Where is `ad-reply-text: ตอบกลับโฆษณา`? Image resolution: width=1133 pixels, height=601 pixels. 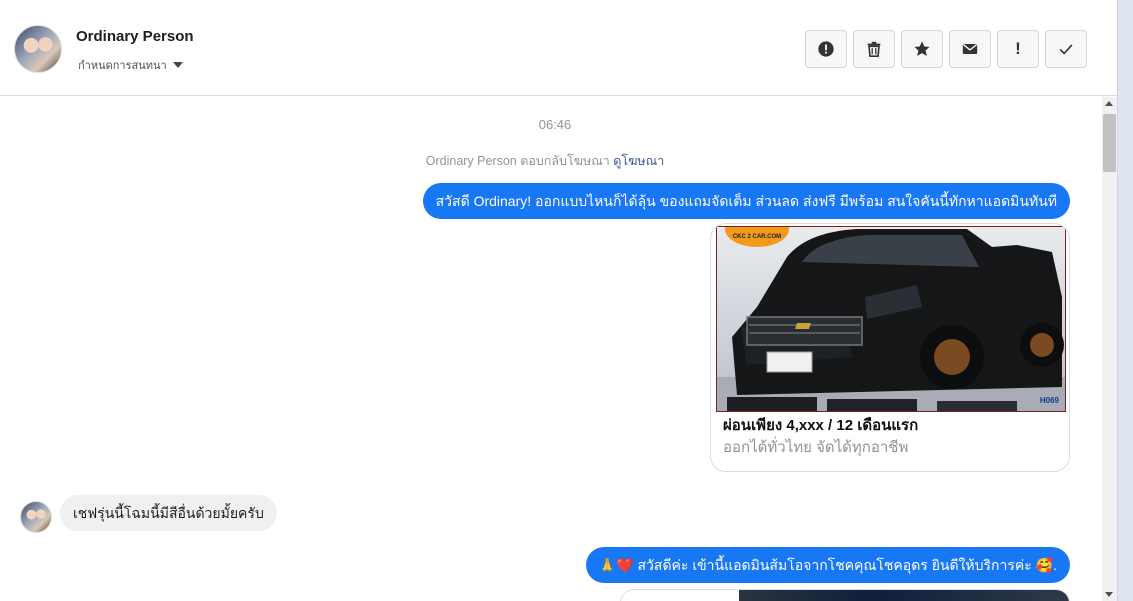 ad-reply-text: ตอบกลับโฆษณา is located at coordinates (565, 161).